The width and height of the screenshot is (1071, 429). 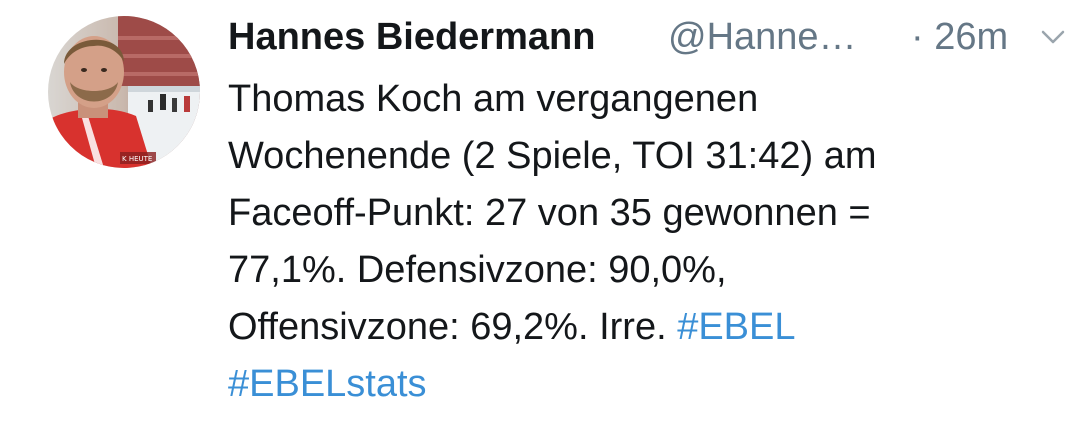 I want to click on tweet-text-line: Offensivzone: 69,2%. Irre. #EBEL, so click(x=638, y=327).